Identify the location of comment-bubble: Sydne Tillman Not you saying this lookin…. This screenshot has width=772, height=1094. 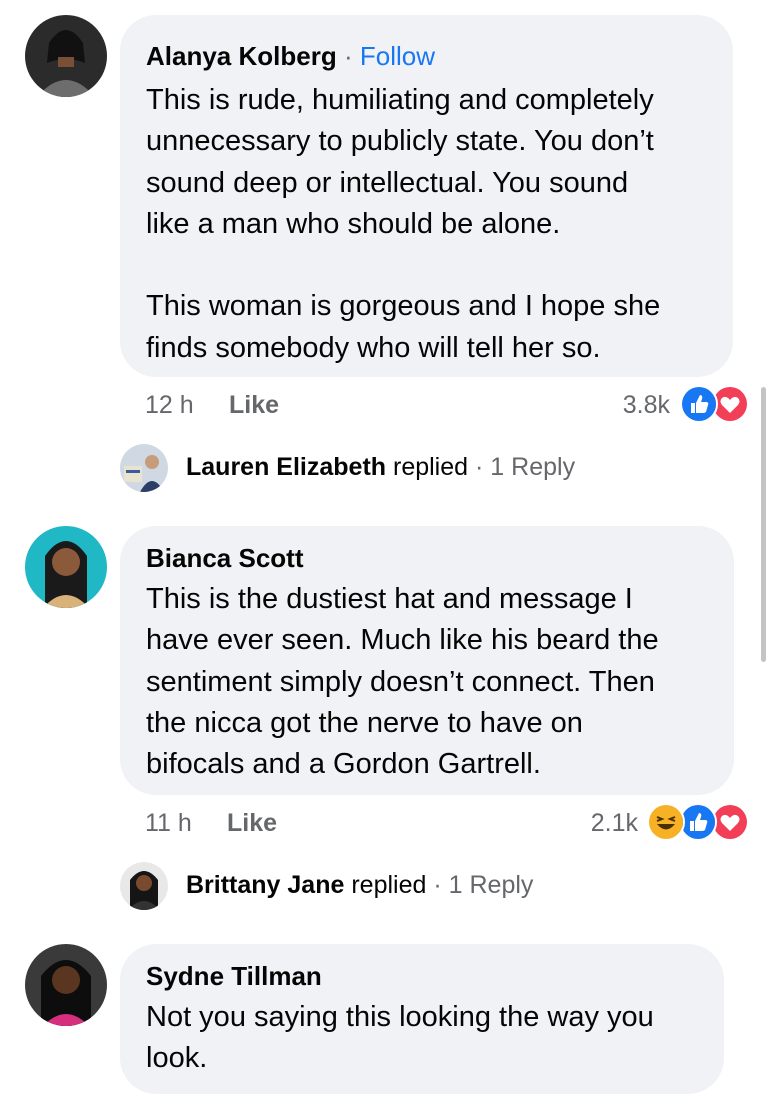
(422, 1019).